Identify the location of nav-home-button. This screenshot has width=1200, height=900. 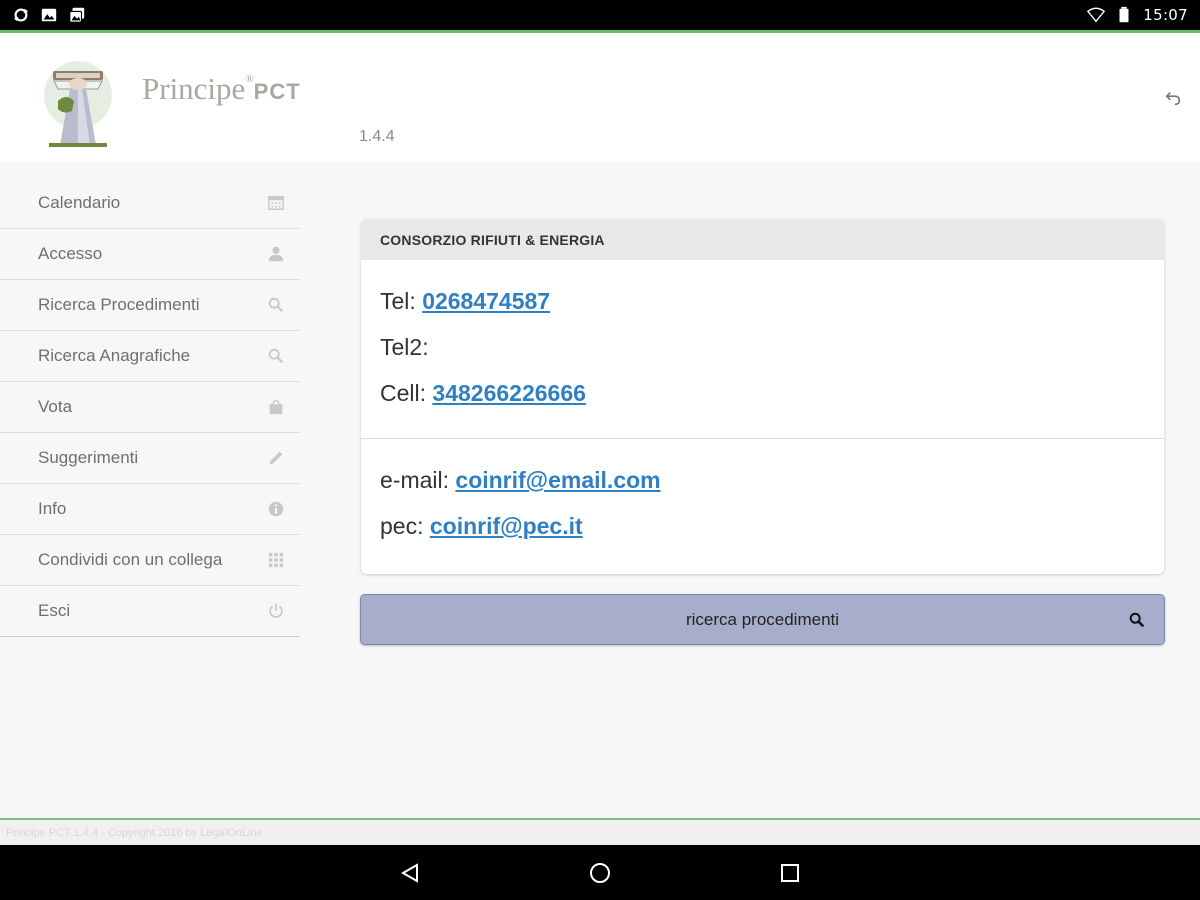
(600, 873).